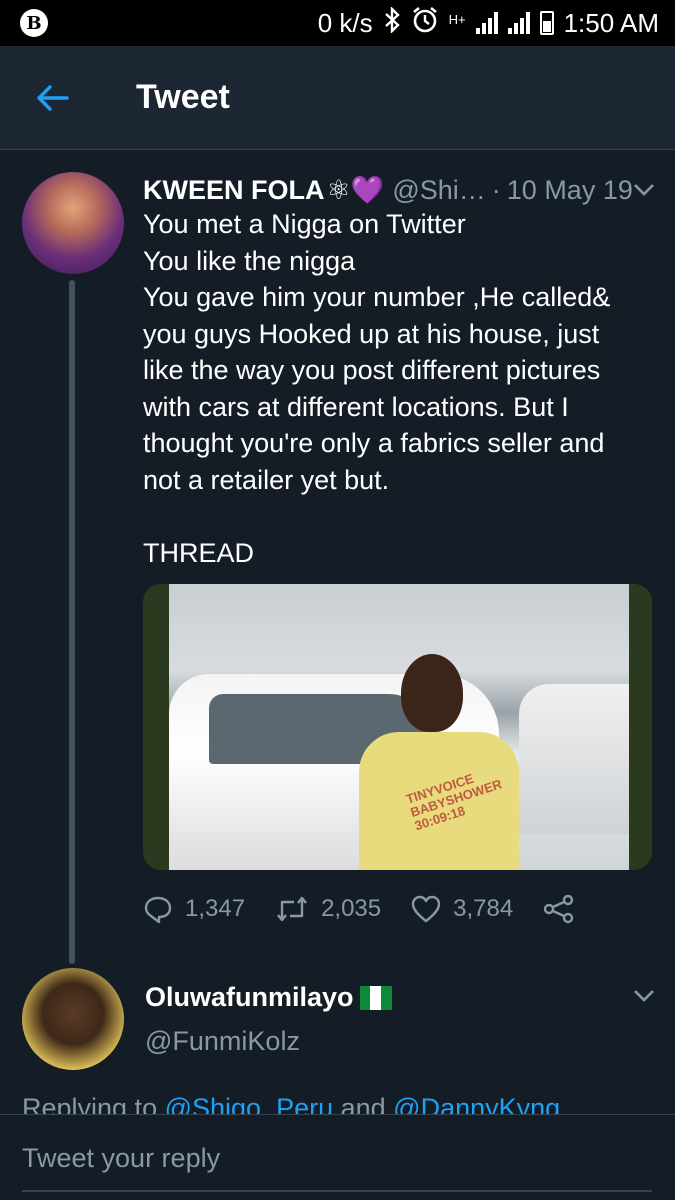  What do you see at coordinates (73, 1019) in the screenshot?
I see `reply-author-avatar` at bounding box center [73, 1019].